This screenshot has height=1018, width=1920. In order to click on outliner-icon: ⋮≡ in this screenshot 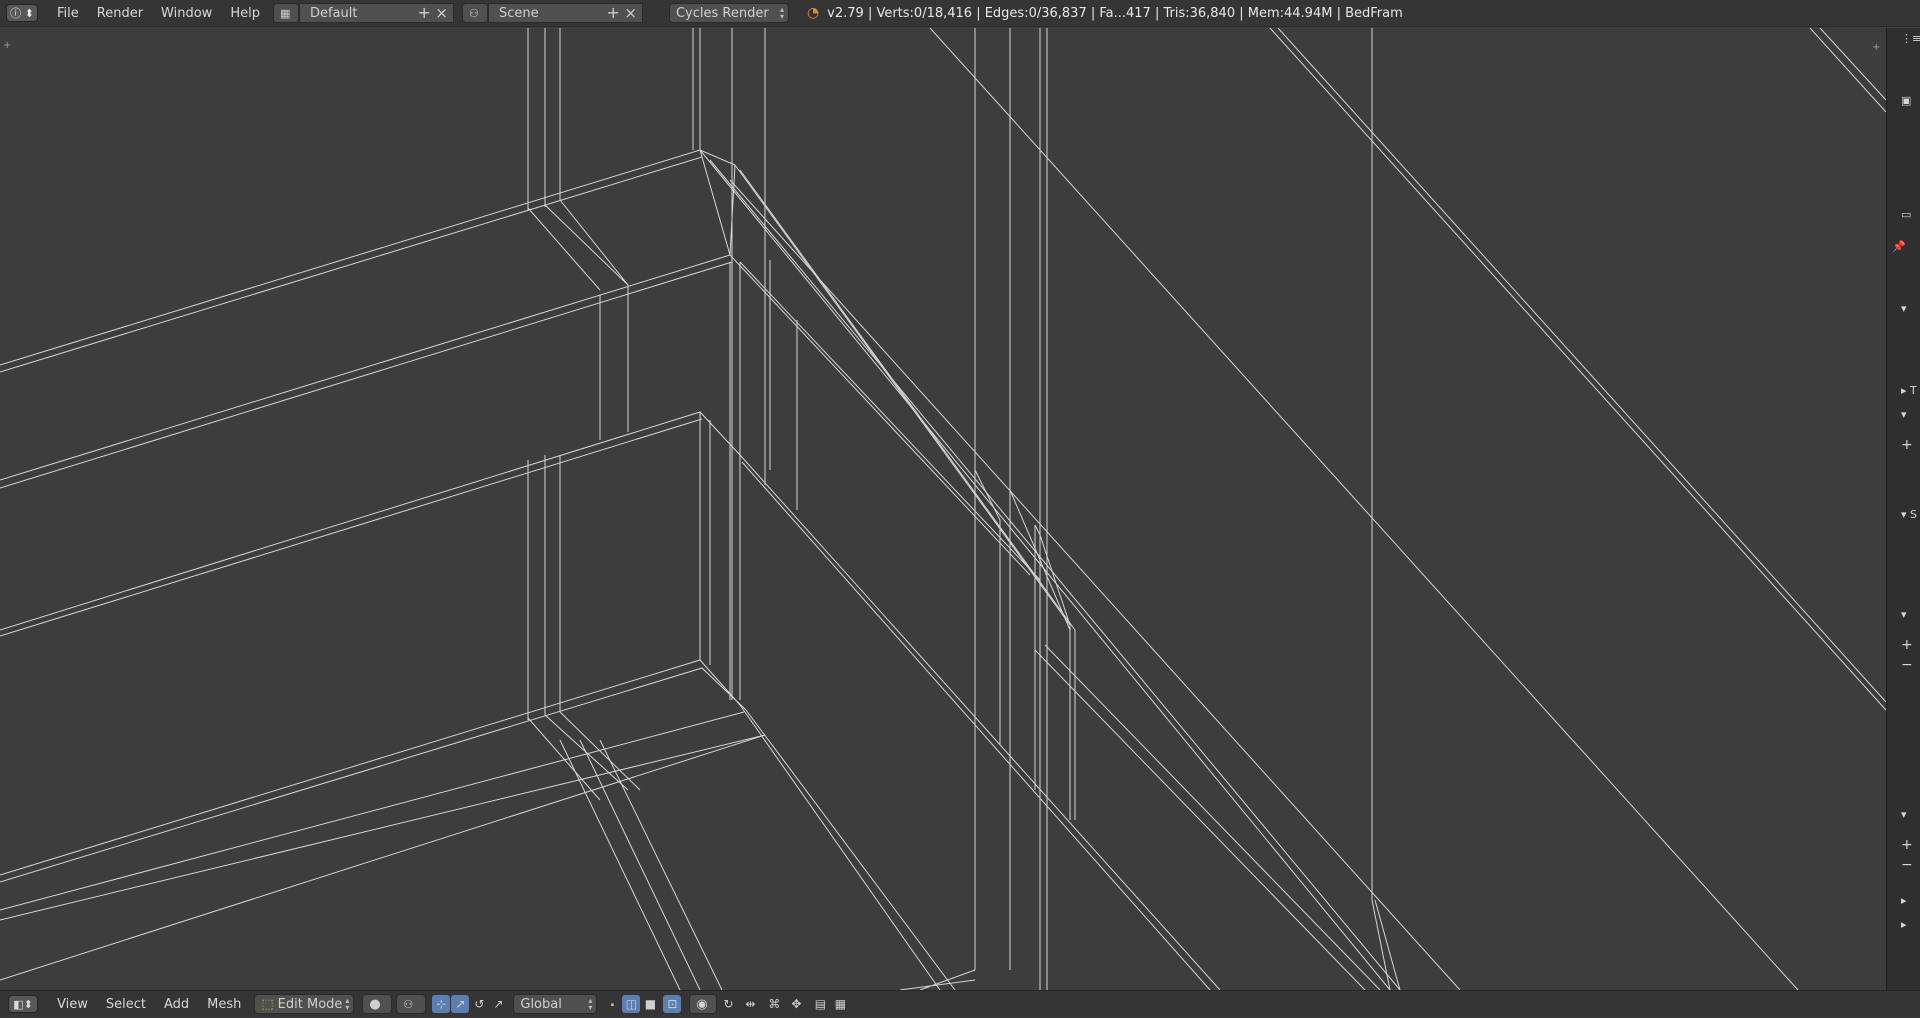, I will do `click(1910, 39)`.